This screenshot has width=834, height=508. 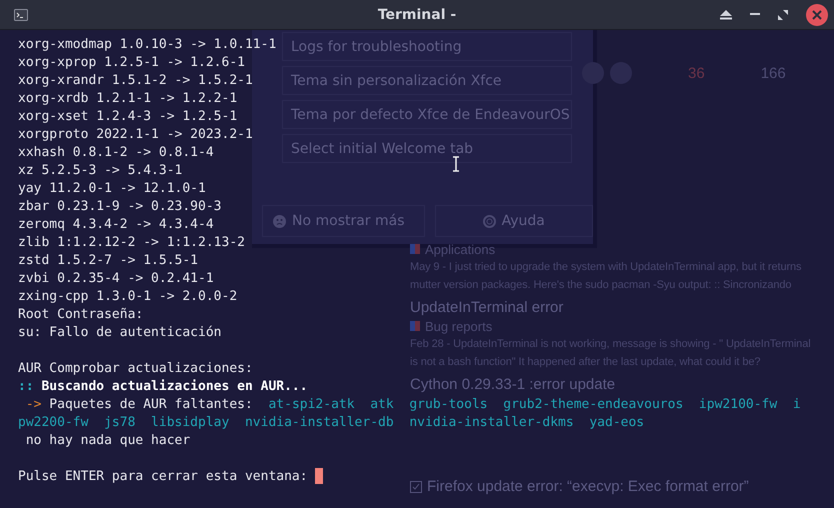 I want to click on maximize-icon, so click(x=783, y=15).